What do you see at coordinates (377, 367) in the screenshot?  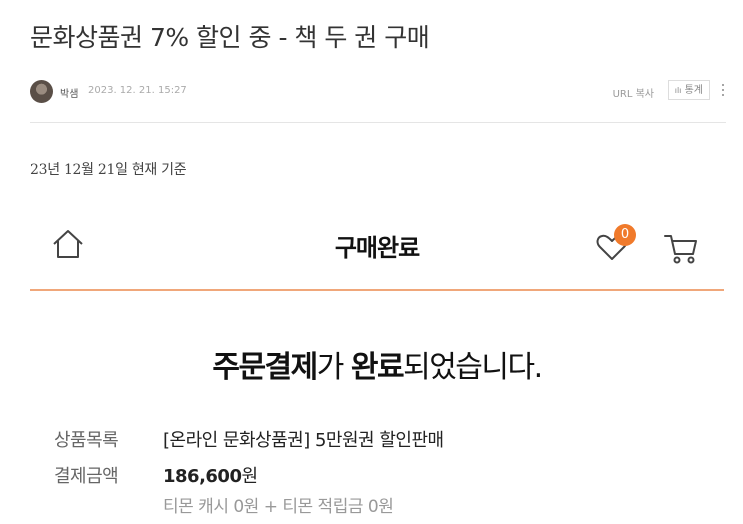 I see `order-complete-message: 주문결제가 완료되었습니다.` at bounding box center [377, 367].